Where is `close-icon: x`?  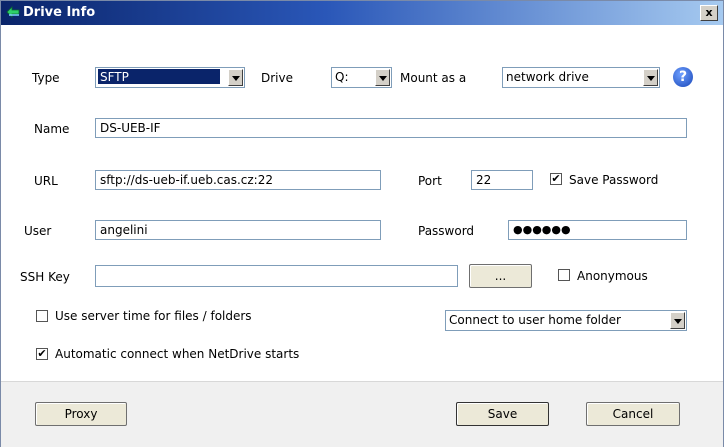 close-icon: x is located at coordinates (709, 12).